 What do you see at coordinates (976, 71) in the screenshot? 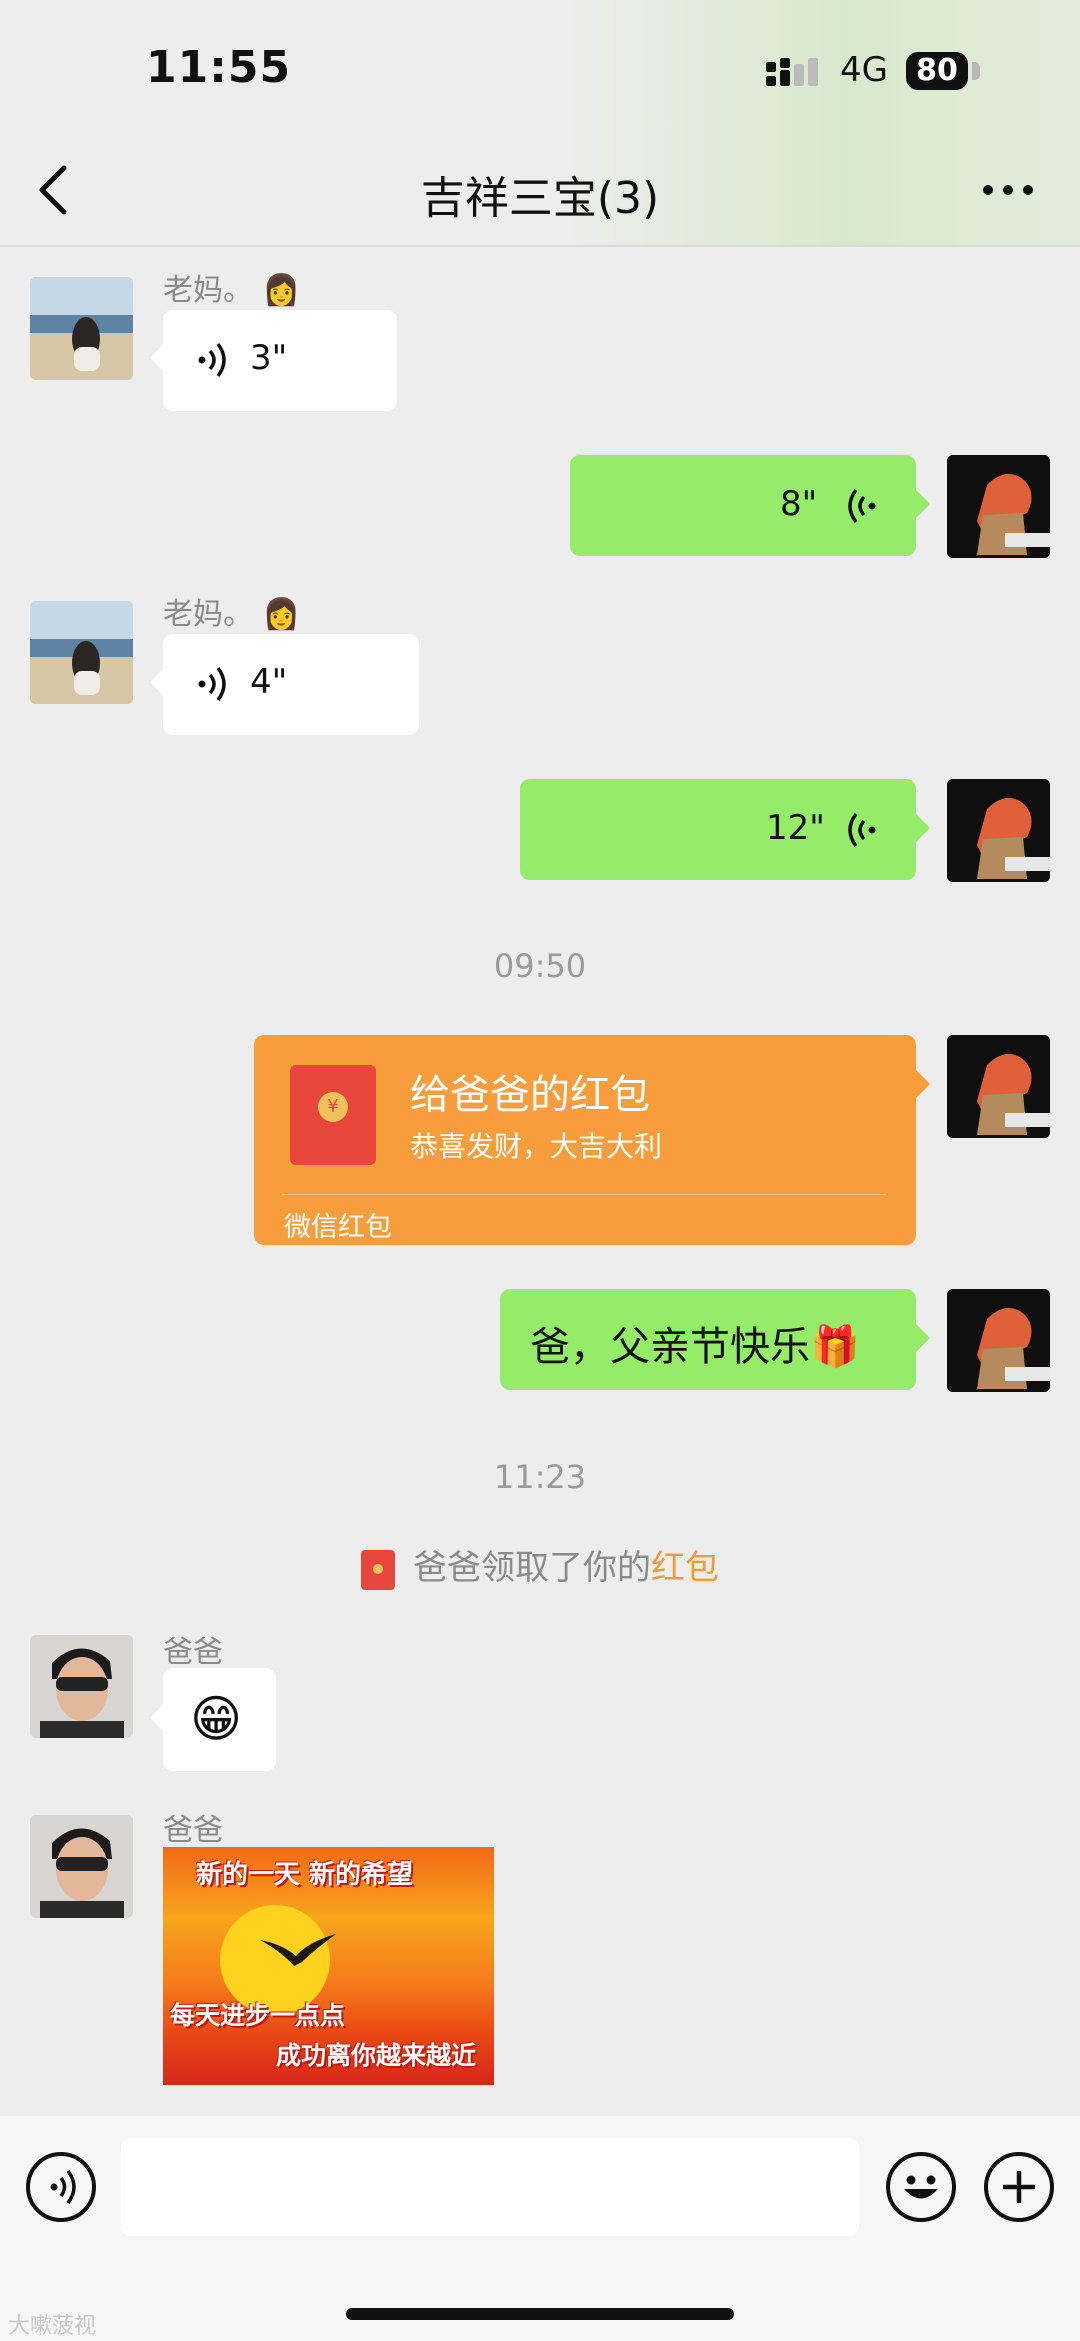
I see `battery-tip` at bounding box center [976, 71].